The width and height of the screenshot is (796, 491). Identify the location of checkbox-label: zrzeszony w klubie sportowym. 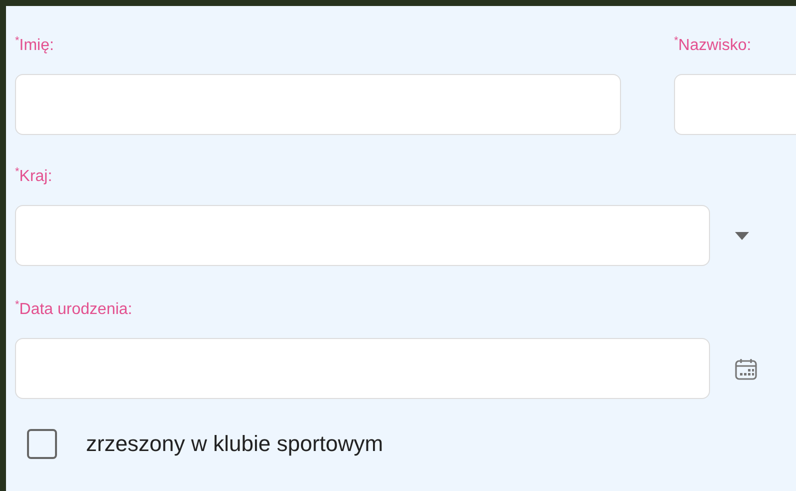
(235, 444).